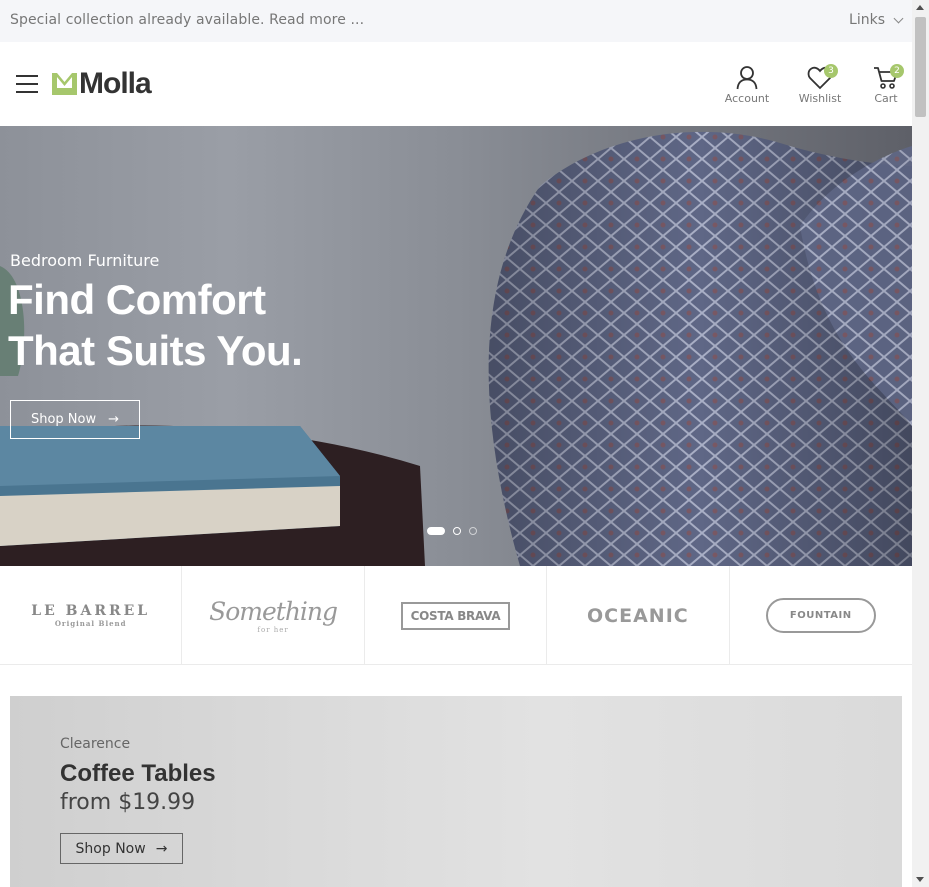 This screenshot has height=887, width=929. Describe the element at coordinates (456, 84) in the screenshot. I see `site-header: Molla Account 3 Wishlist 2 Cart` at that location.